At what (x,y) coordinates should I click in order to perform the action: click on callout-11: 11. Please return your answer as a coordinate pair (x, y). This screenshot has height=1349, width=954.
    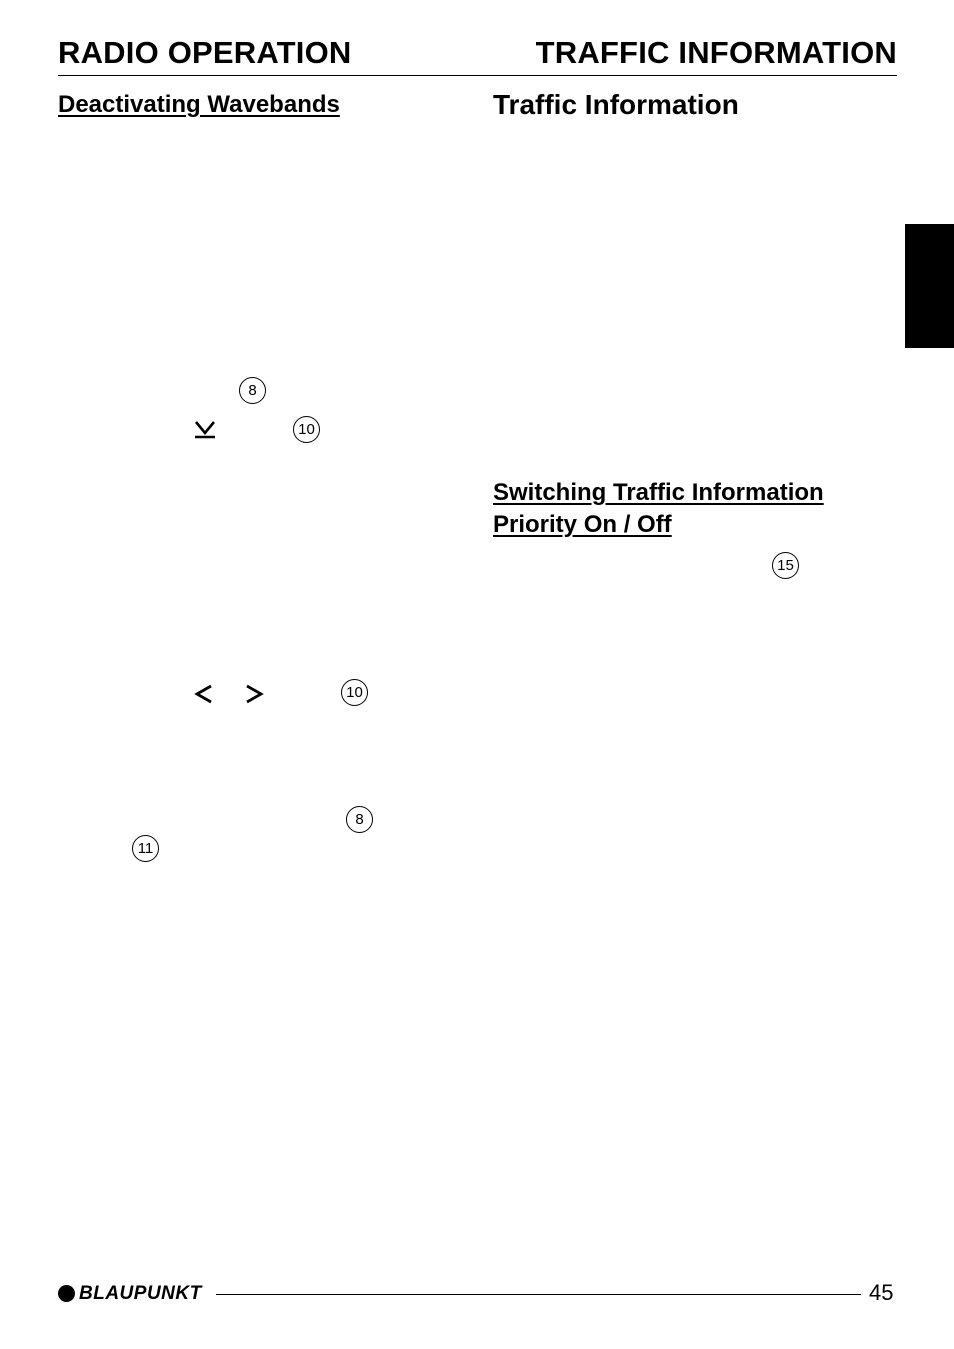
    Looking at the image, I should click on (145, 848).